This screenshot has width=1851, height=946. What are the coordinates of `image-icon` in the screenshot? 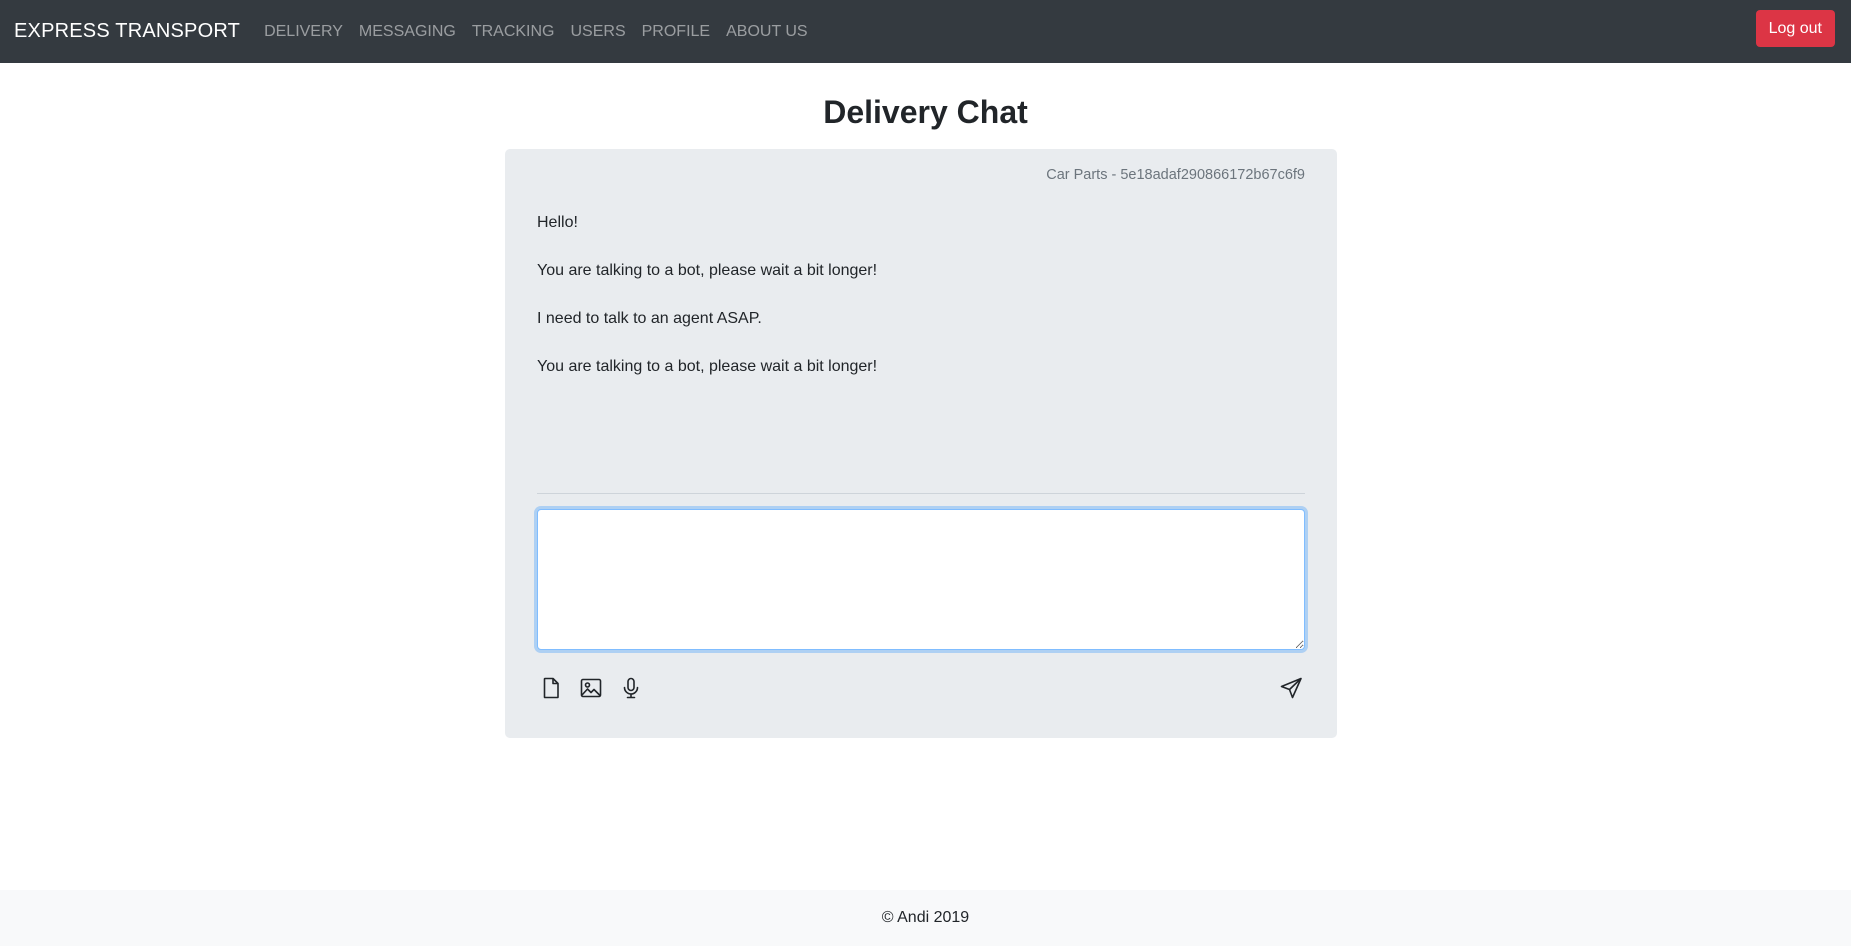 It's located at (591, 688).